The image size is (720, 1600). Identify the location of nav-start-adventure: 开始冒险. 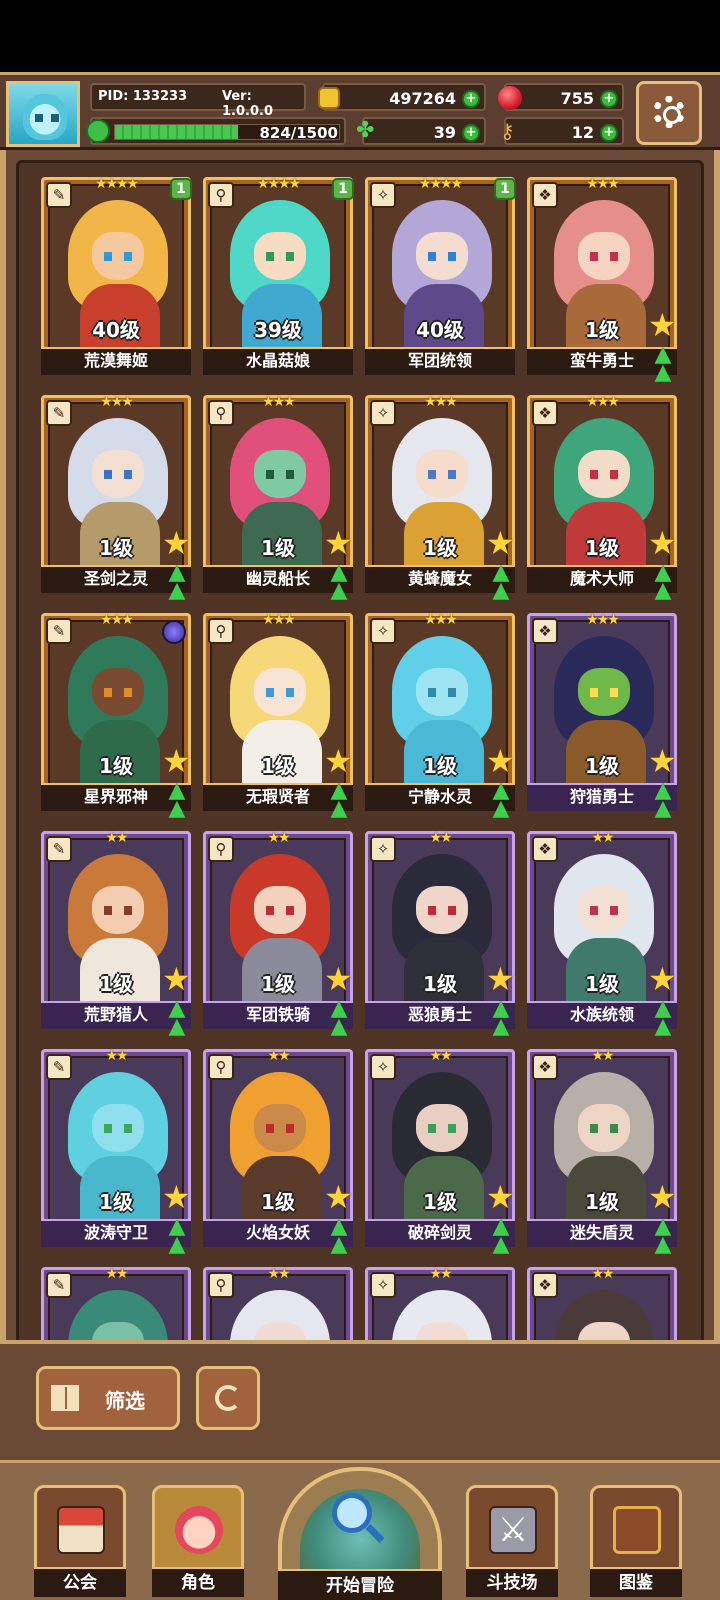
(360, 1533).